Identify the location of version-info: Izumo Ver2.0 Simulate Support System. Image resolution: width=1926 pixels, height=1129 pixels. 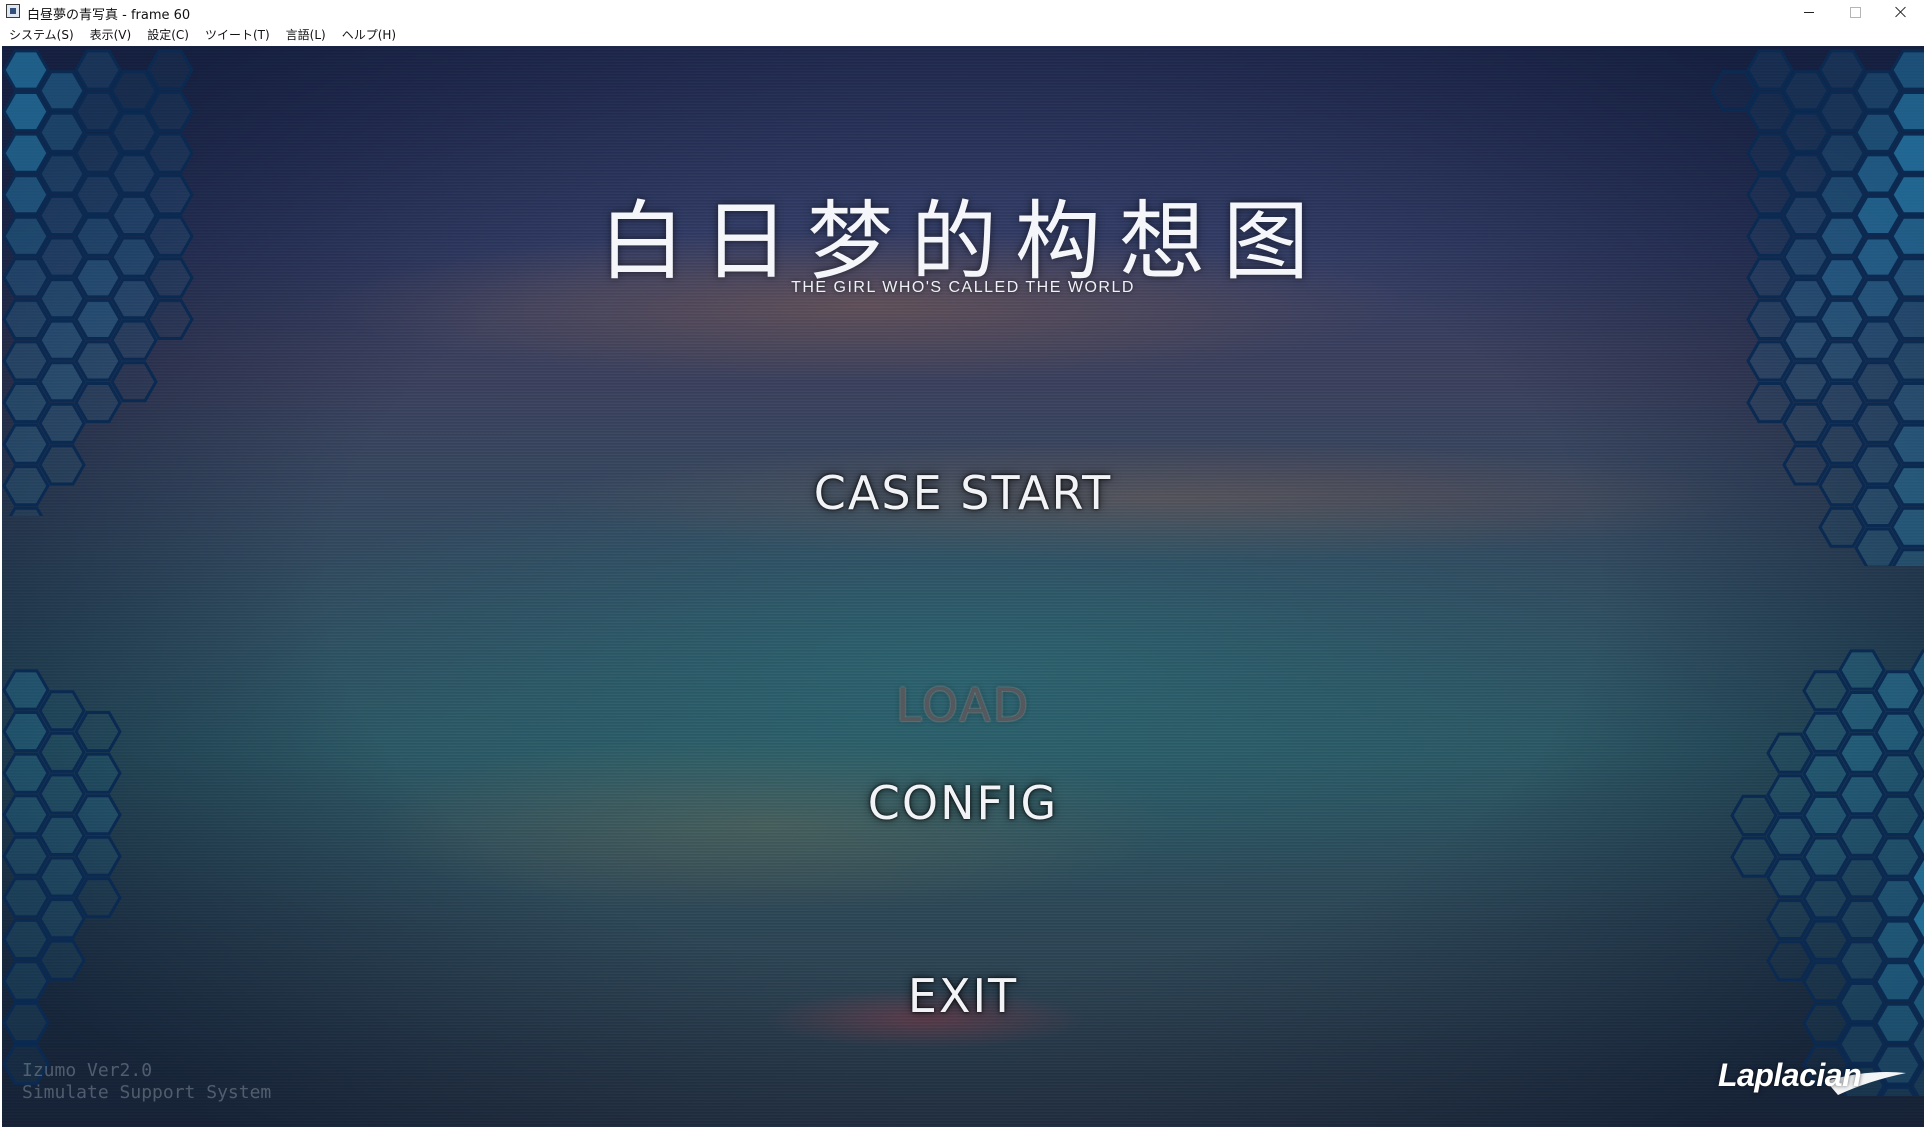
(146, 1082).